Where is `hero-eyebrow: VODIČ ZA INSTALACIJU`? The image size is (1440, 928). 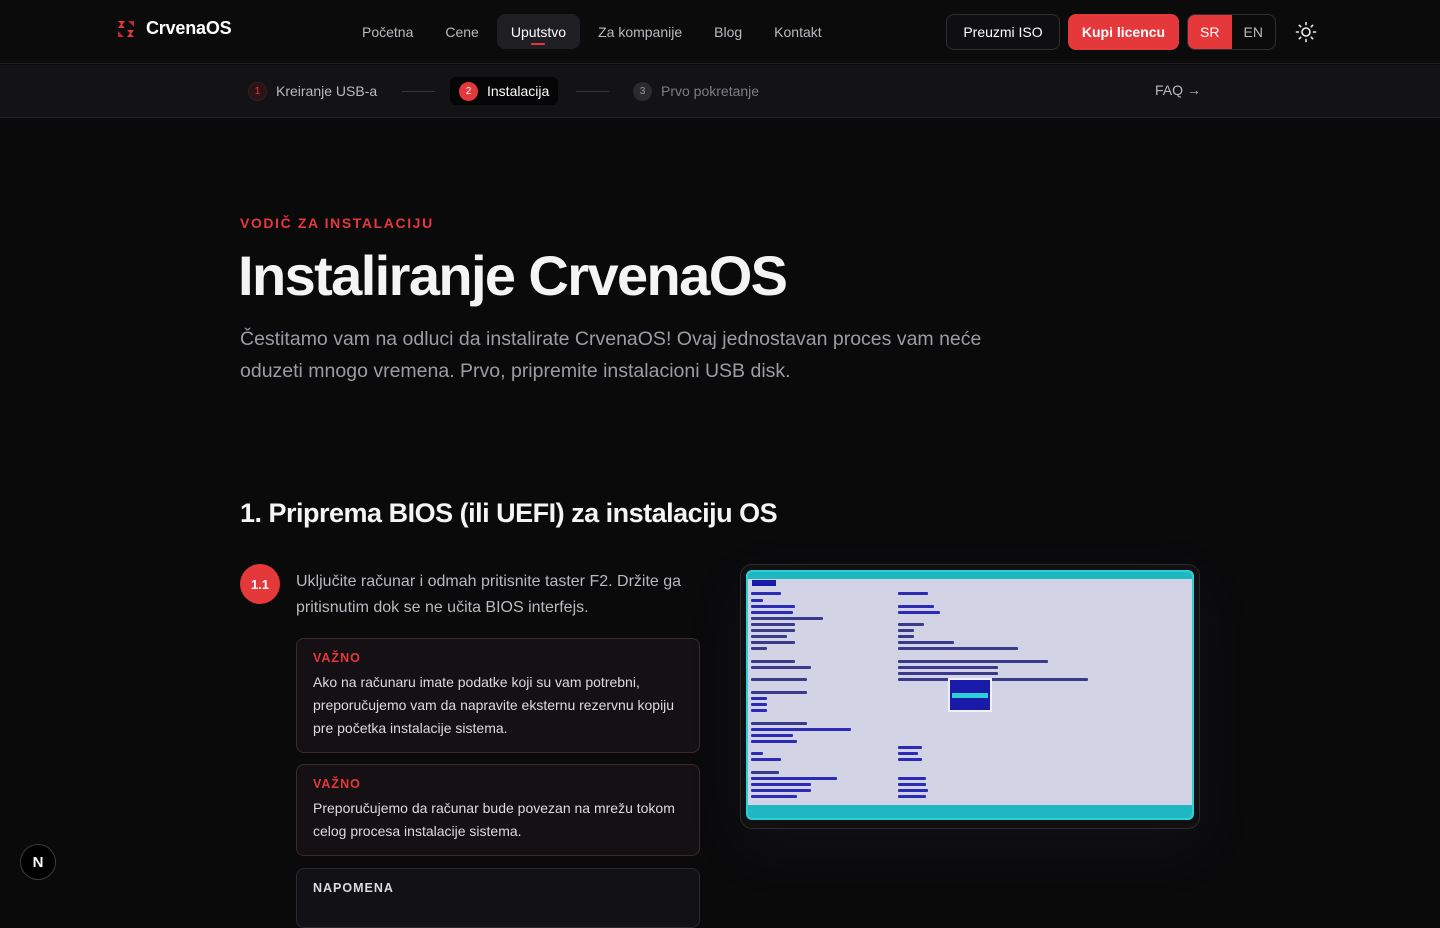 hero-eyebrow: VODIČ ZA INSTALACIJU is located at coordinates (337, 223).